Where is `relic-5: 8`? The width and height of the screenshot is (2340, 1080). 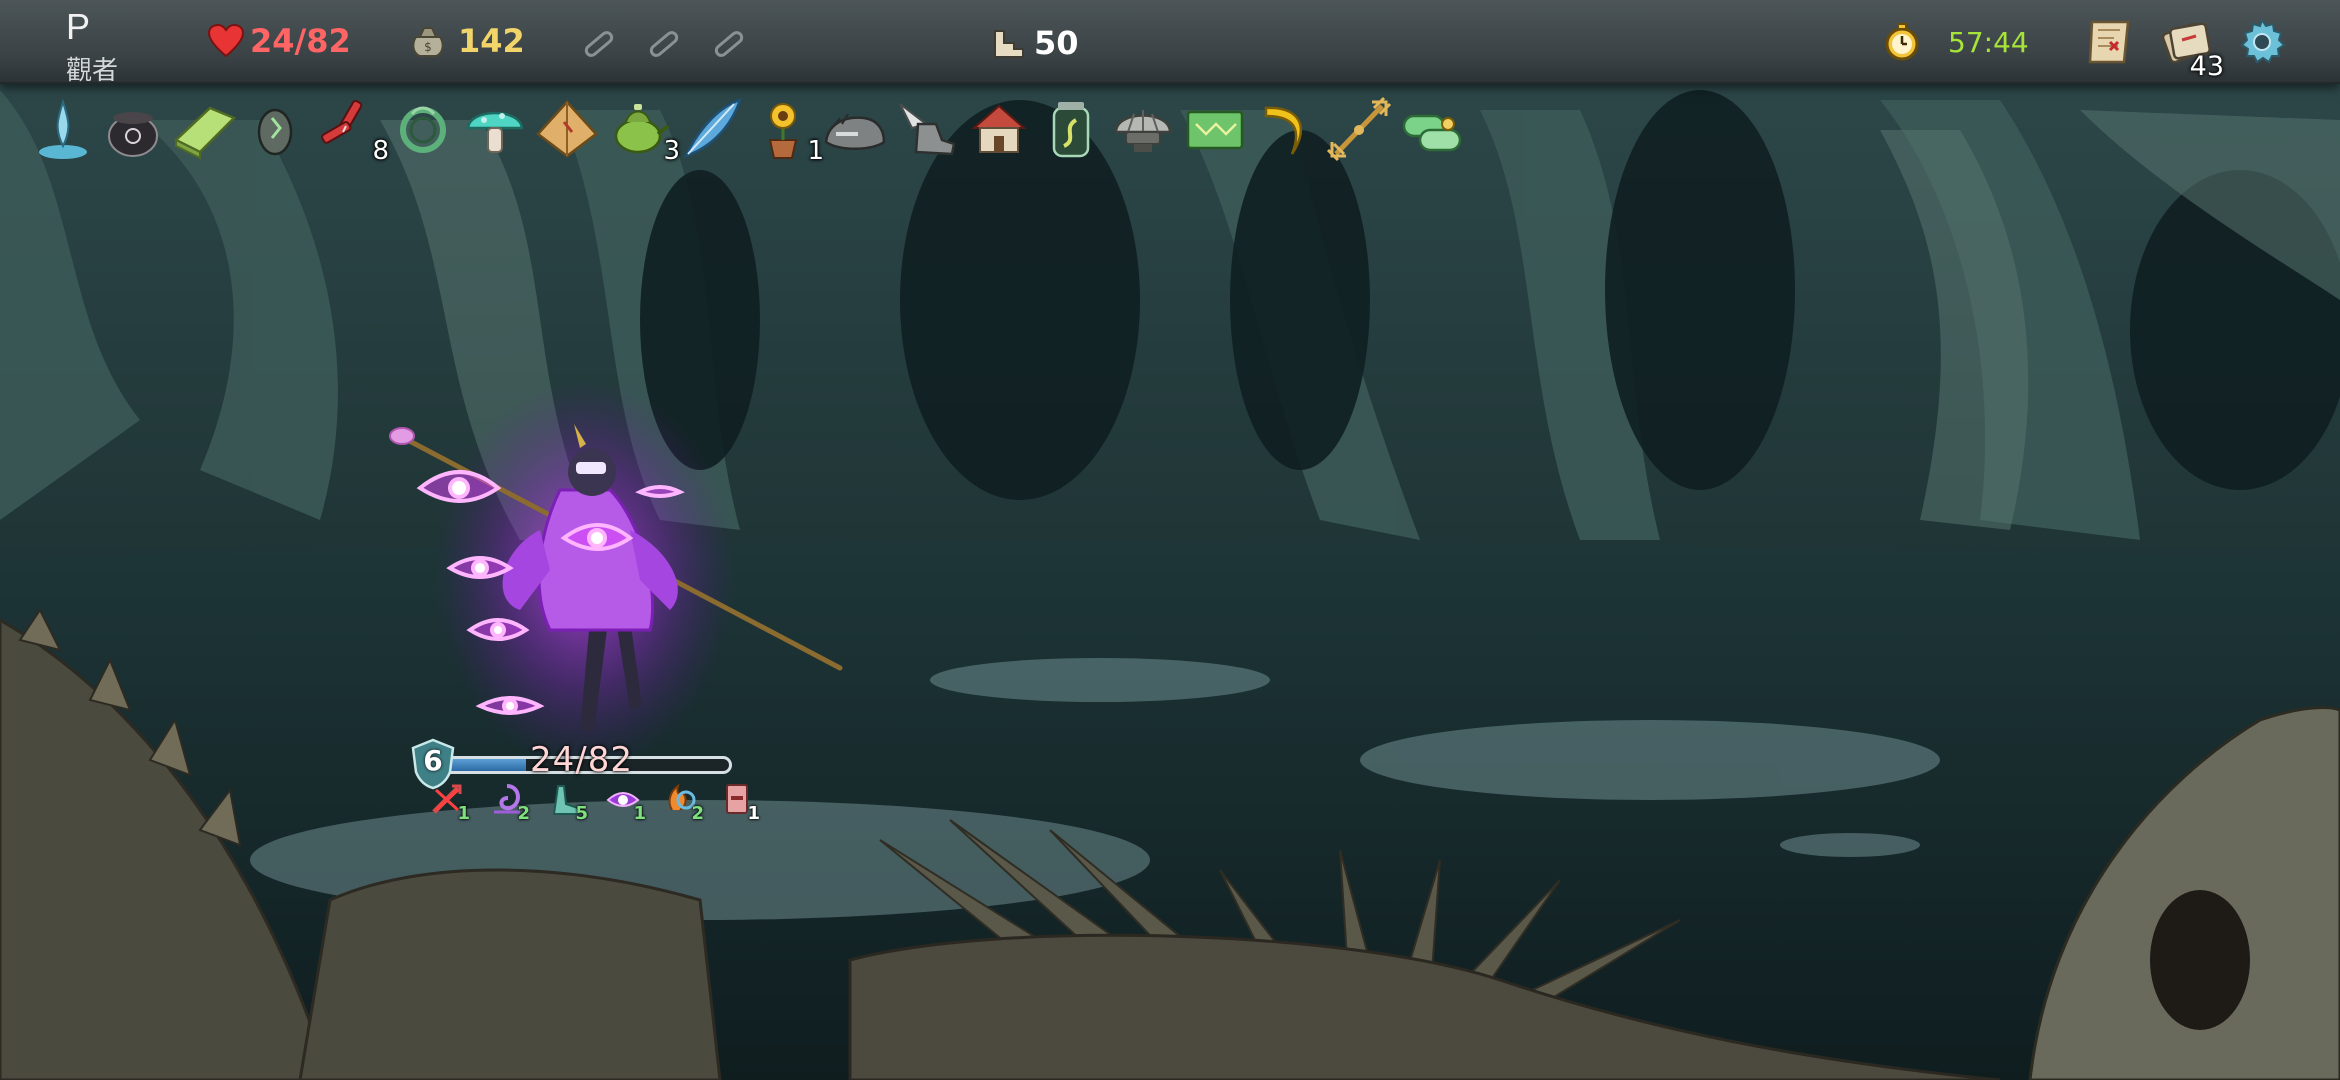 relic-5: 8 is located at coordinates (351, 130).